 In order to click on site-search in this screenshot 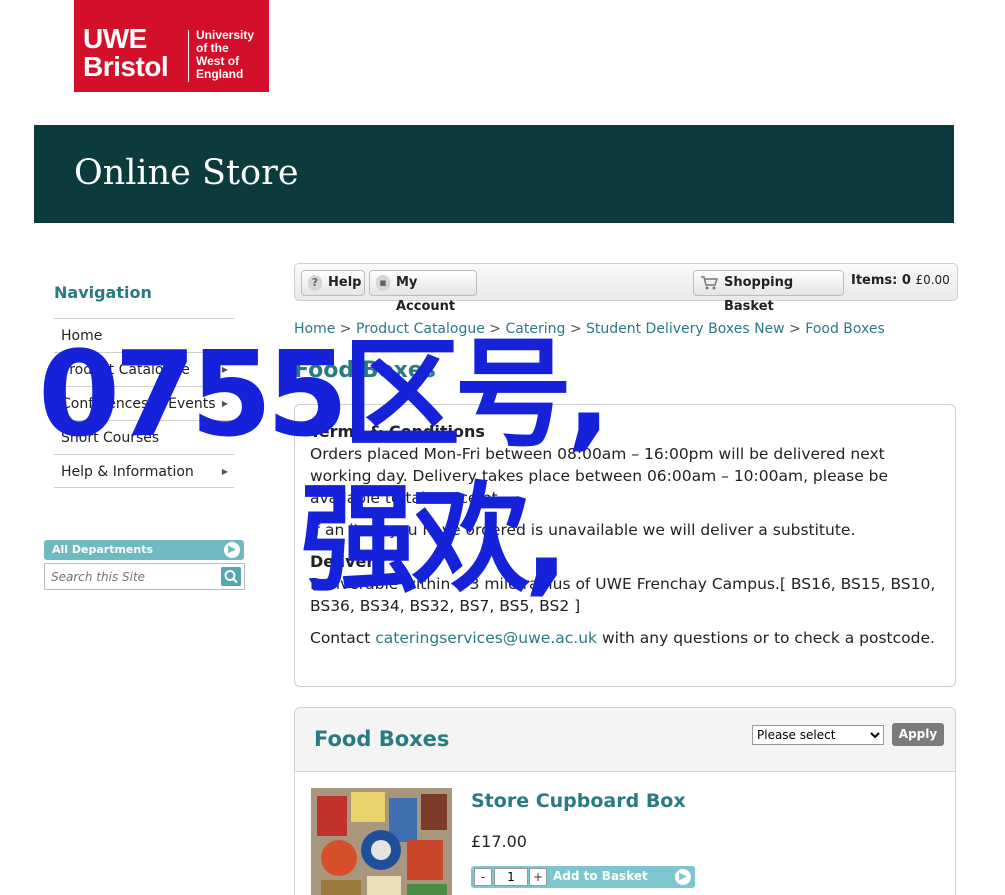, I will do `click(144, 576)`.